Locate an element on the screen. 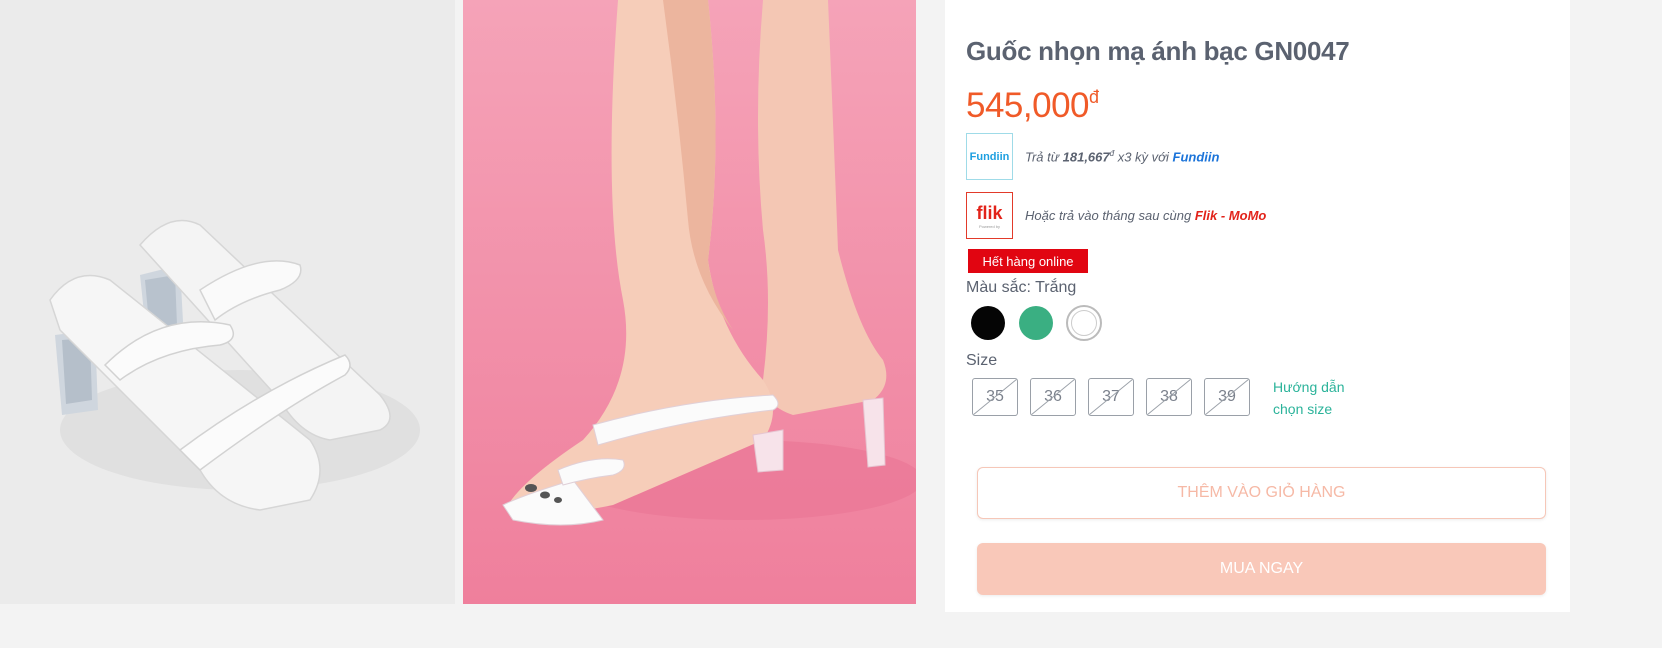 The image size is (1662, 648). product-price: 545,000đ is located at coordinates (1032, 106).